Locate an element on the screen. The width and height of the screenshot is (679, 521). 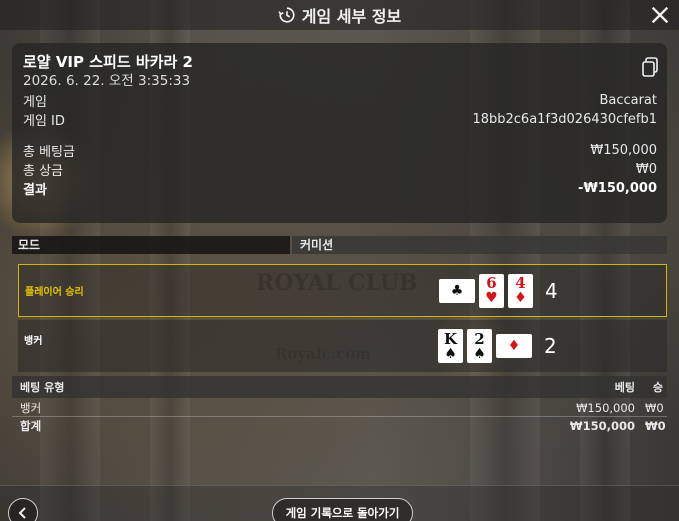
win-amount-header: 승 is located at coordinates (657, 387).